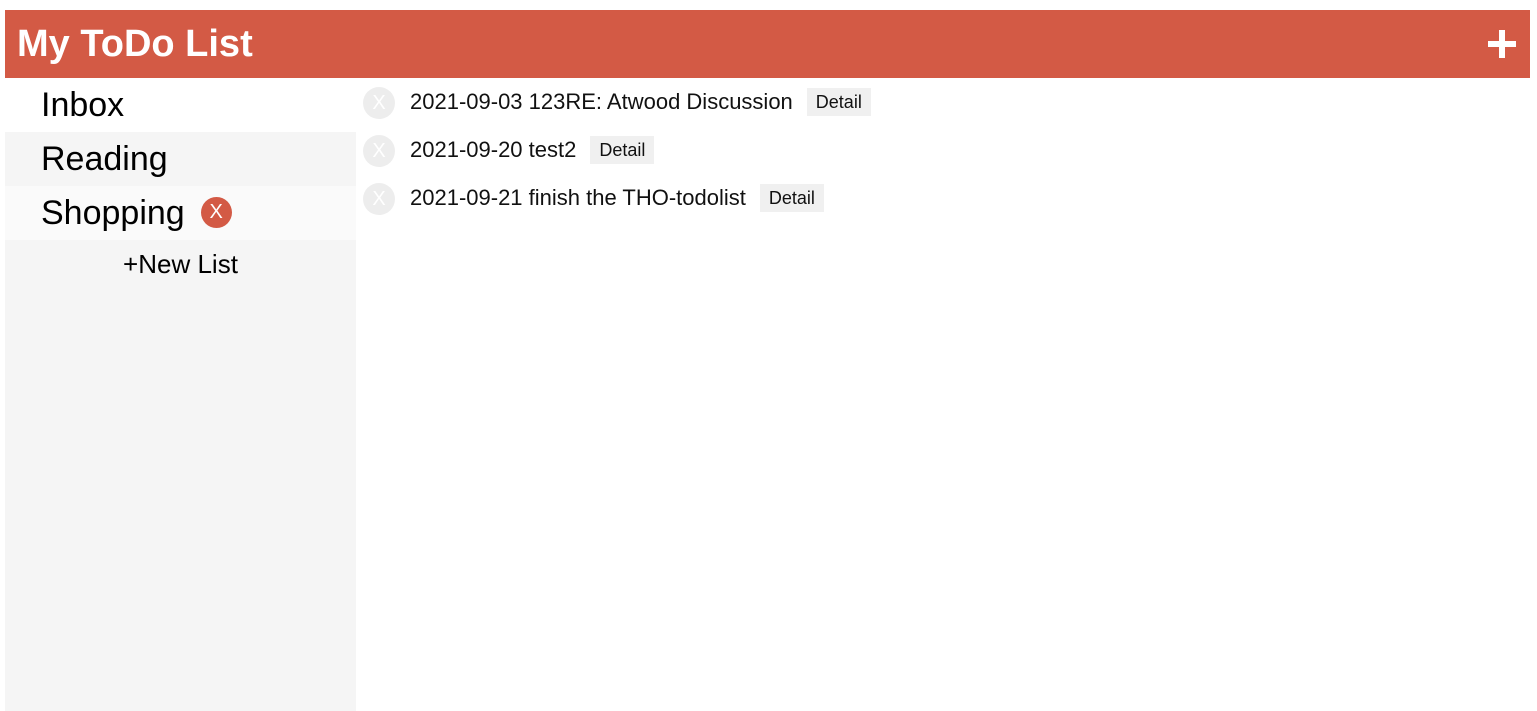 This screenshot has height=711, width=1537. I want to click on delete-list-button: X, so click(216, 212).